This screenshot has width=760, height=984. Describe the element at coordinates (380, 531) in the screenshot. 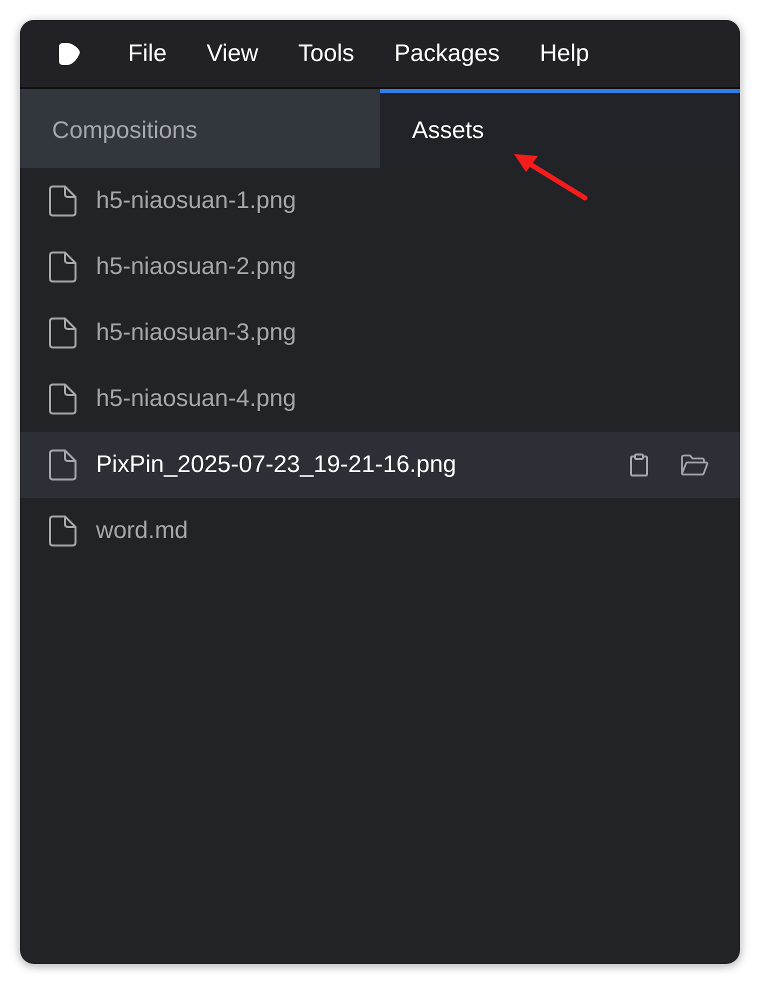

I see `file-list-item: word.md` at that location.